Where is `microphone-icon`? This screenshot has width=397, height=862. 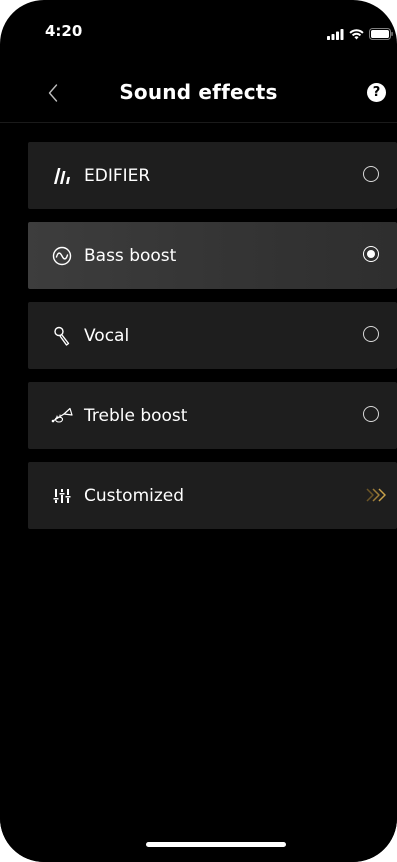
microphone-icon is located at coordinates (62, 336).